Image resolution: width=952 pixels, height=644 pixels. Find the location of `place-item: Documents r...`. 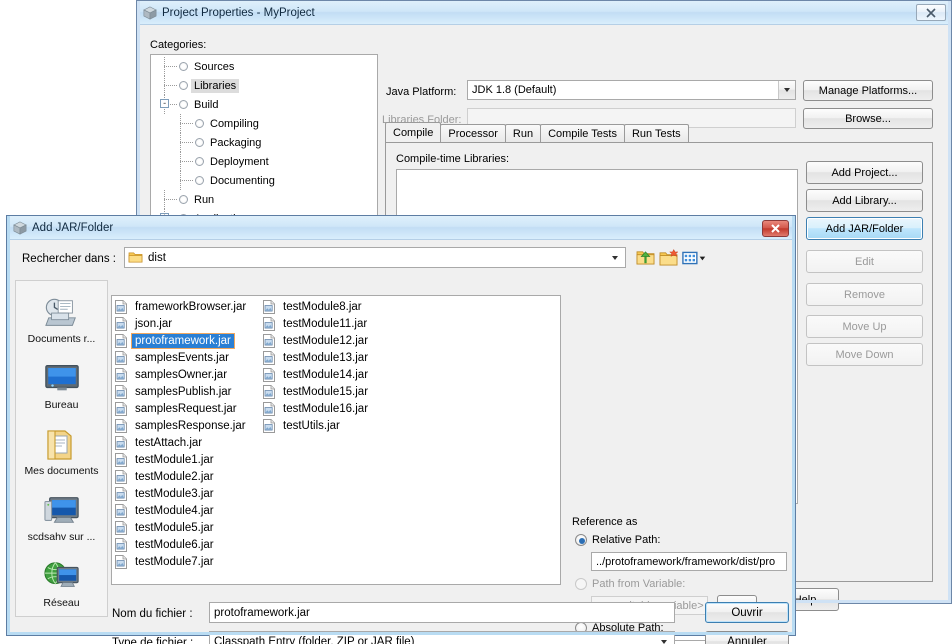

place-item: Documents r... is located at coordinates (61, 314).